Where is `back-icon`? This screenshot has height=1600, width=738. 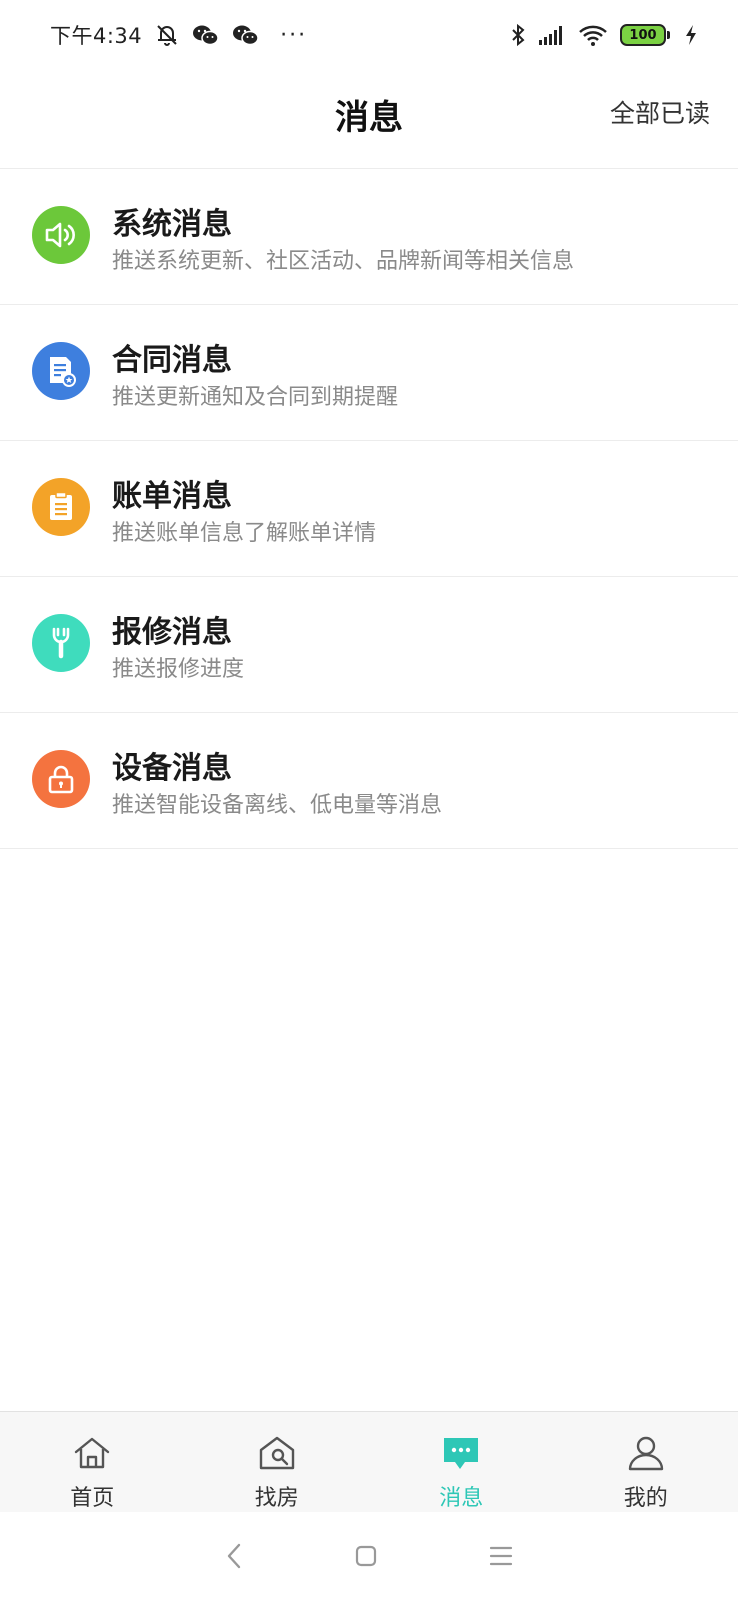 back-icon is located at coordinates (234, 1556).